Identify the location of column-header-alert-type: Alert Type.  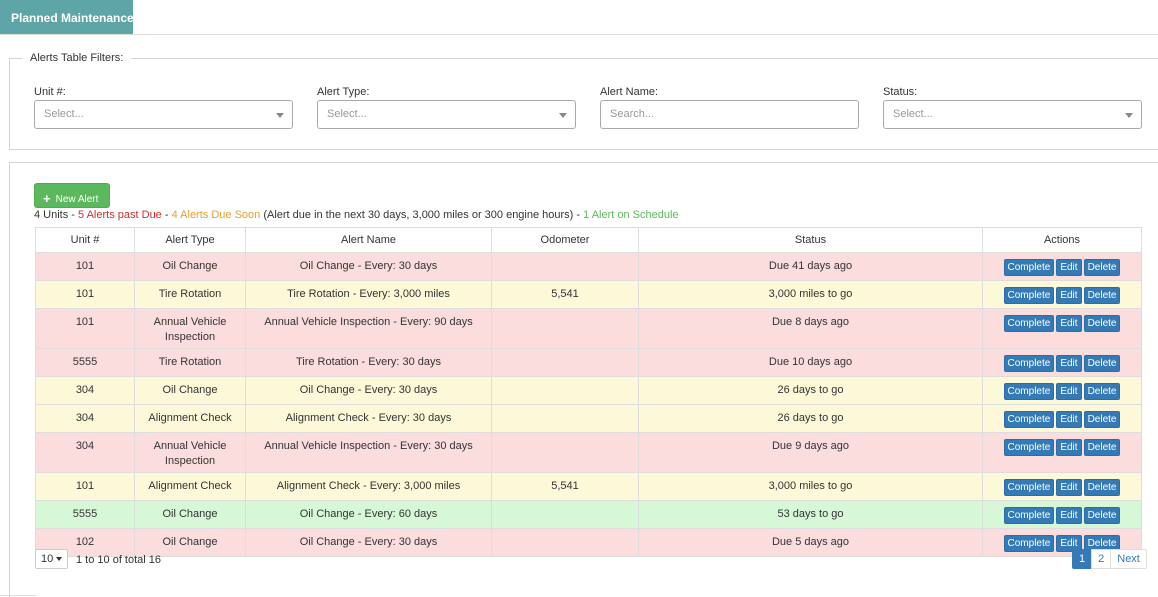
(190, 240).